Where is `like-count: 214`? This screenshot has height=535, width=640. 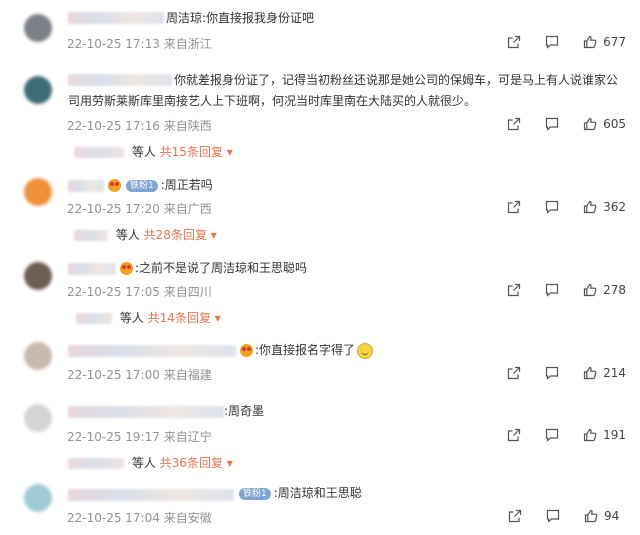
like-count: 214 is located at coordinates (614, 373).